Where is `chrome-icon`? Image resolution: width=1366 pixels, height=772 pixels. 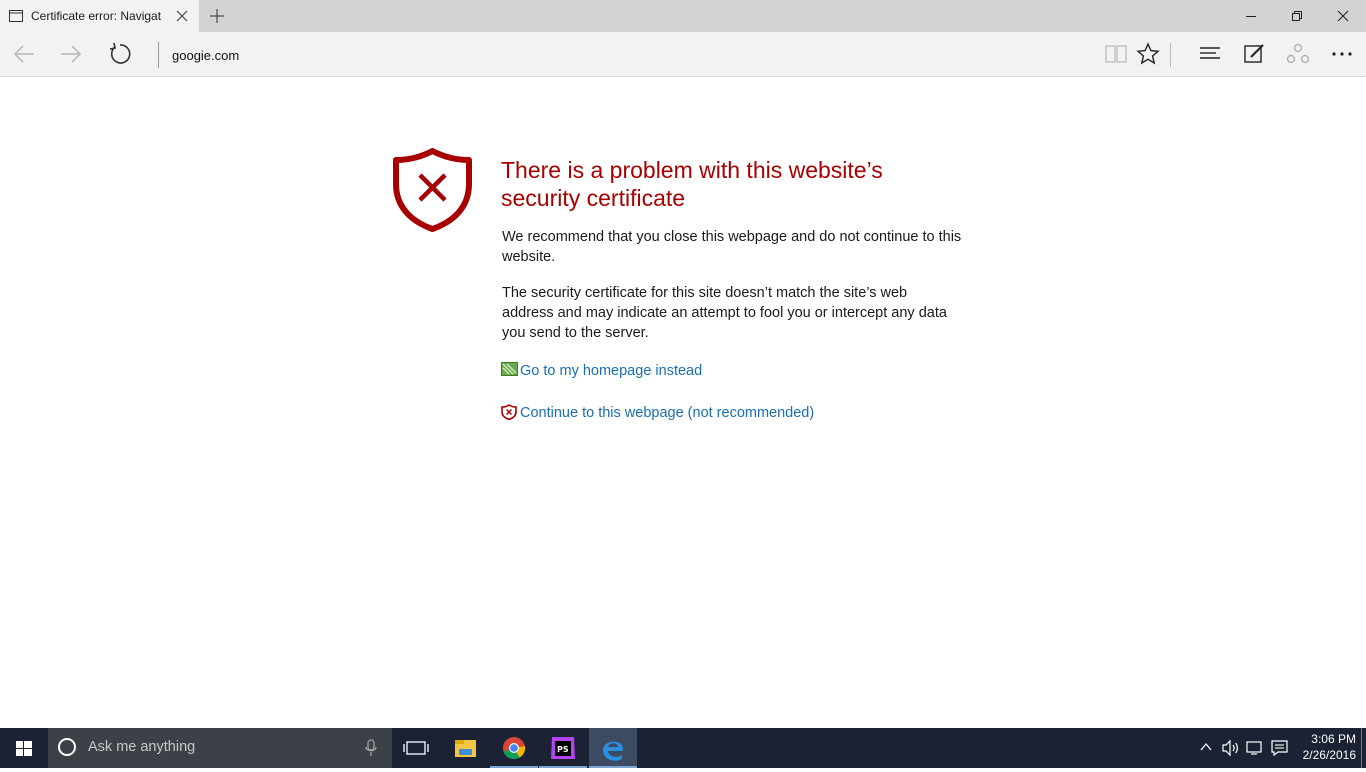
chrome-icon is located at coordinates (514, 748).